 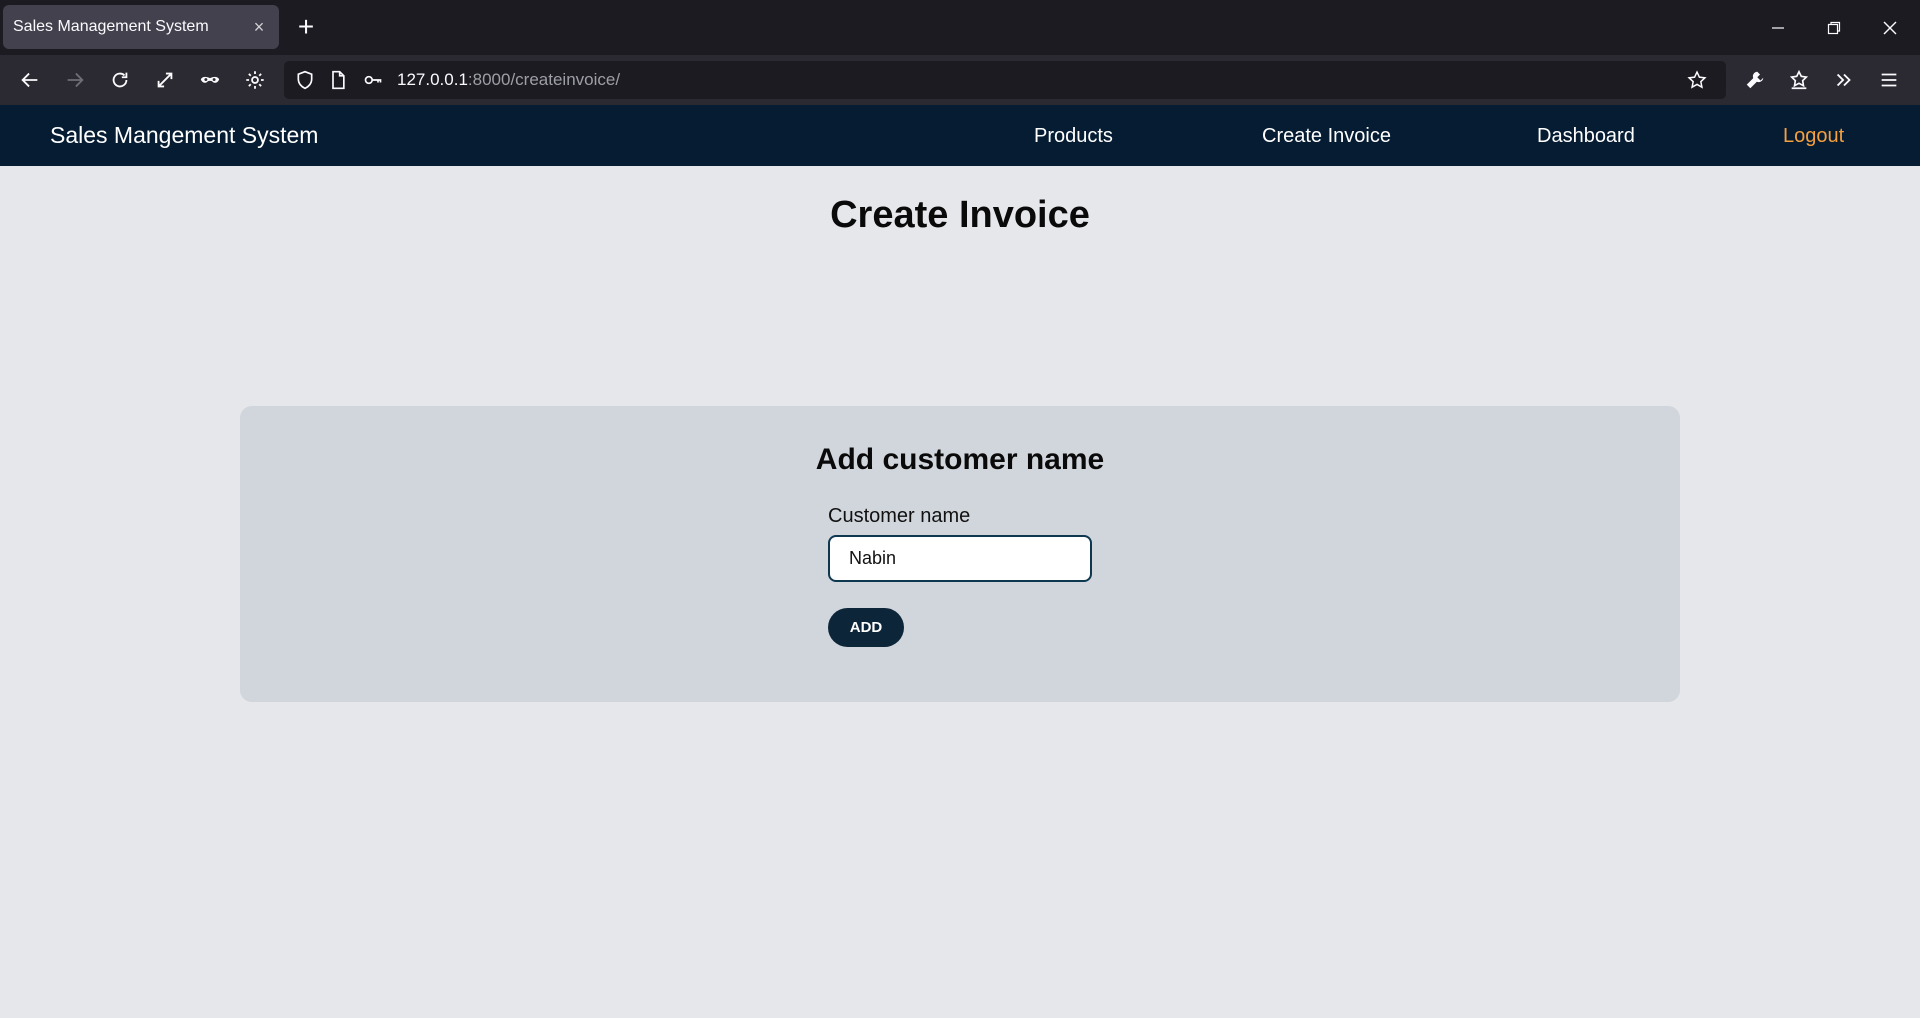 I want to click on minimize-icon, so click(x=1778, y=27).